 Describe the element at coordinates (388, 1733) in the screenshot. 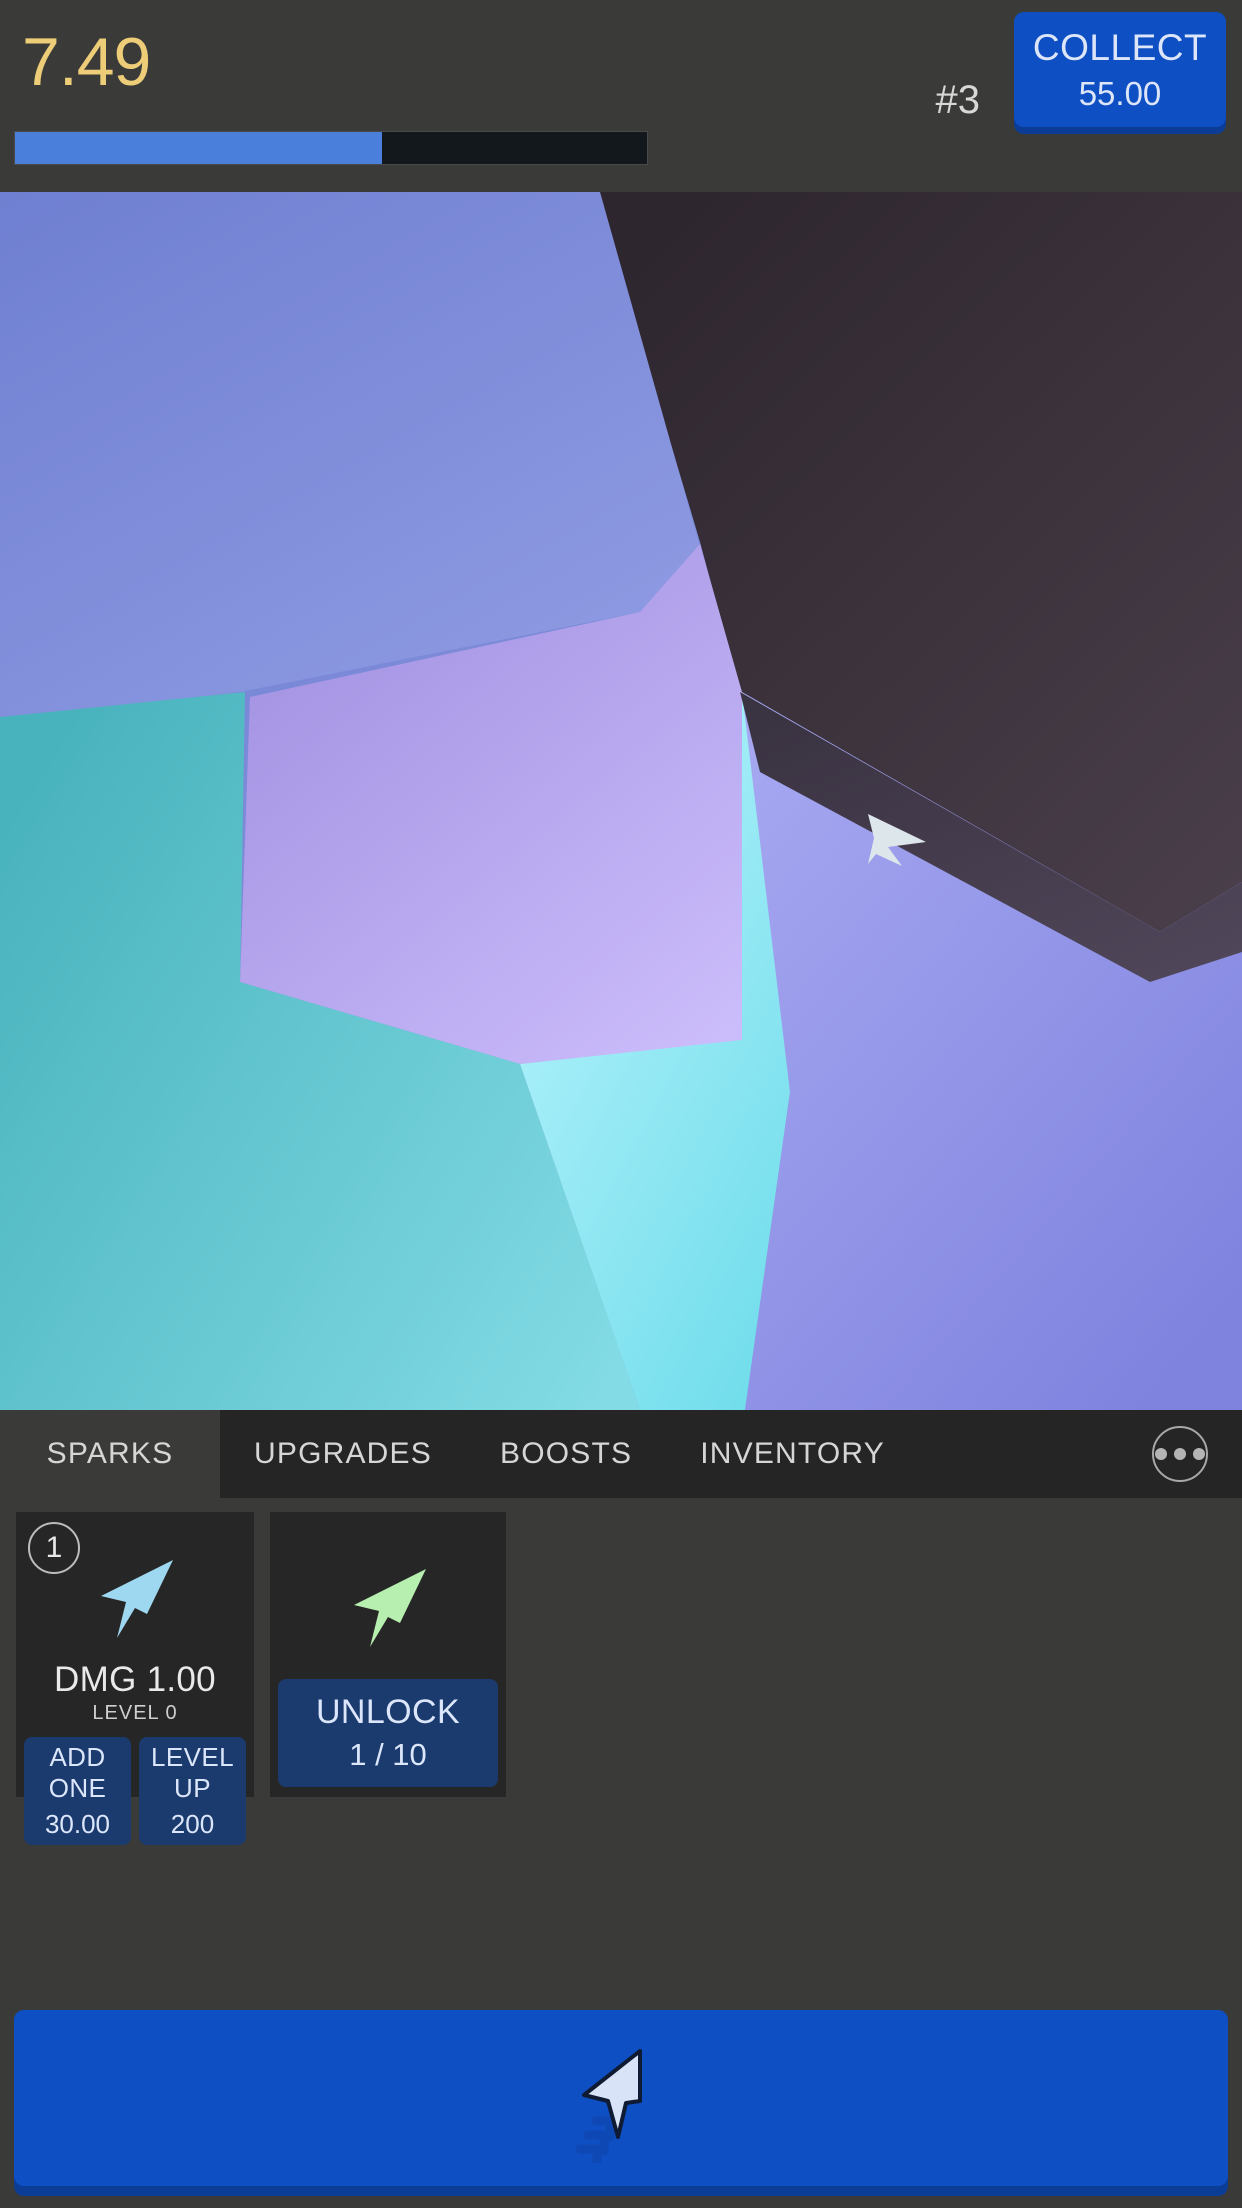

I see `unlock-button: UNLOCK 1 / 10` at that location.